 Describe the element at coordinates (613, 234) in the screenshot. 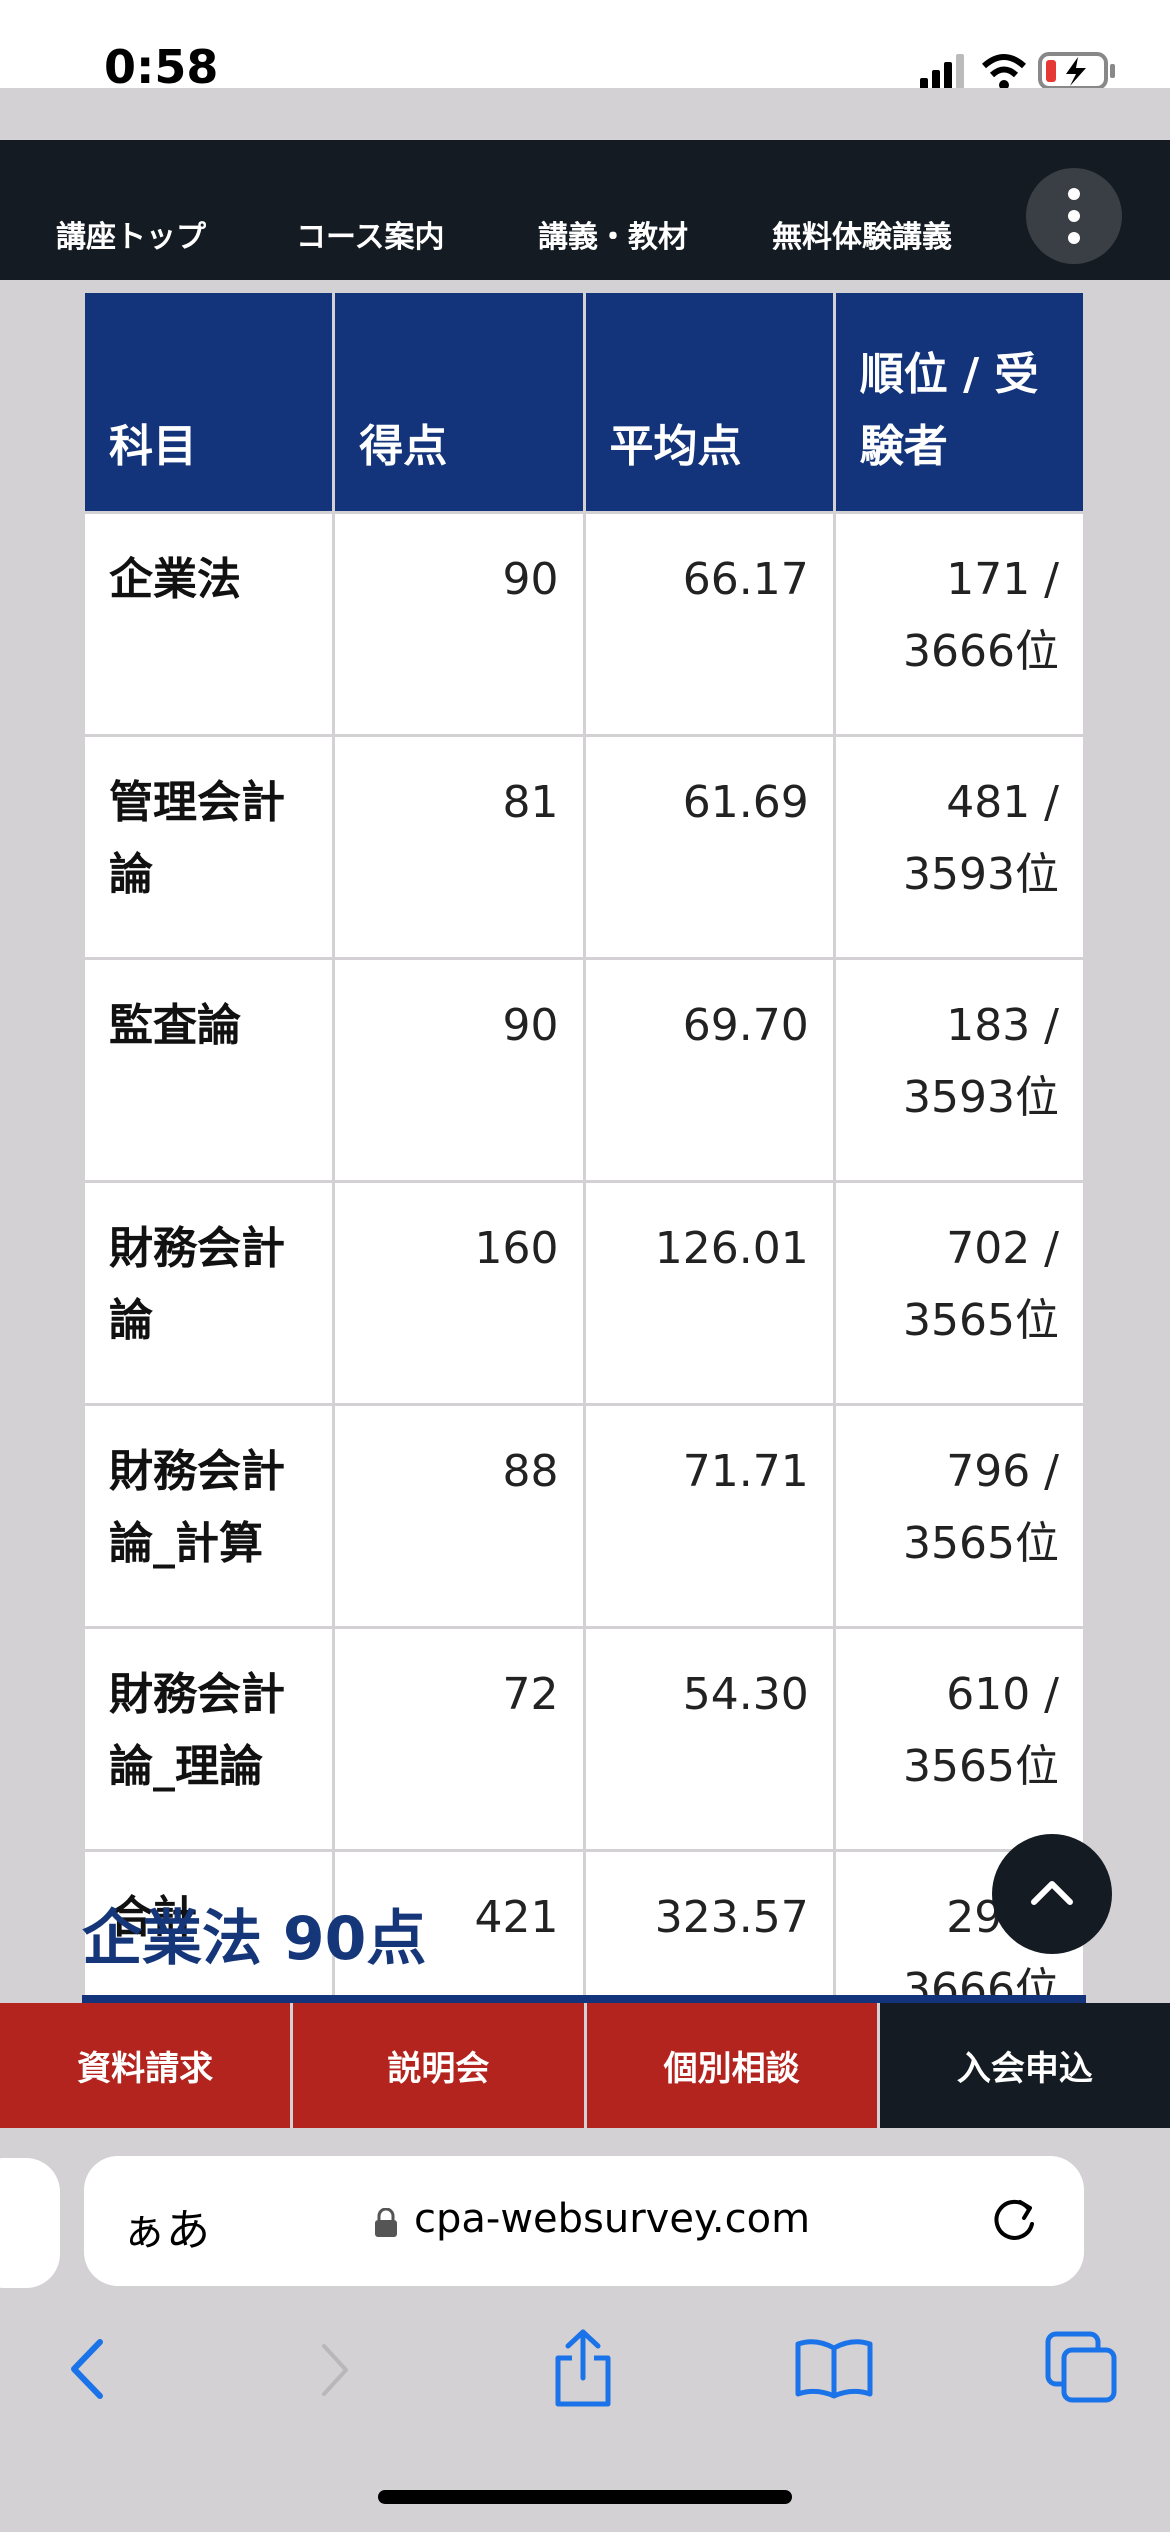

I see `nav-item-lectures: 講義・教材` at that location.